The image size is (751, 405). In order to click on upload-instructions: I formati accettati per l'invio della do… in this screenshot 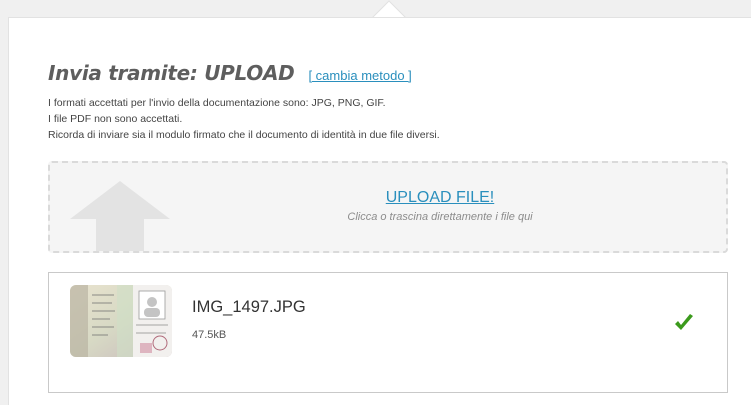, I will do `click(244, 119)`.